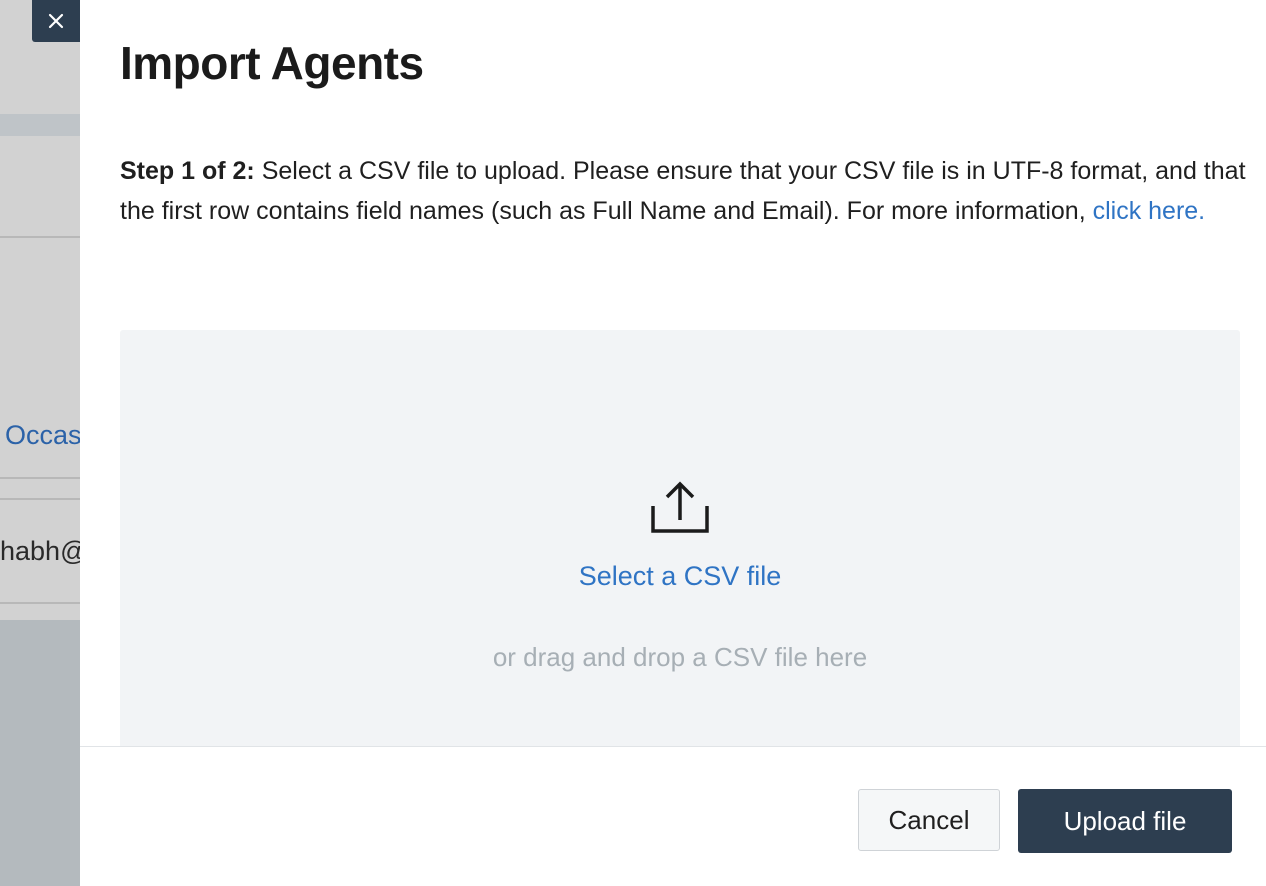  What do you see at coordinates (187, 171) in the screenshot?
I see `step-label: Step 1 of 2:` at bounding box center [187, 171].